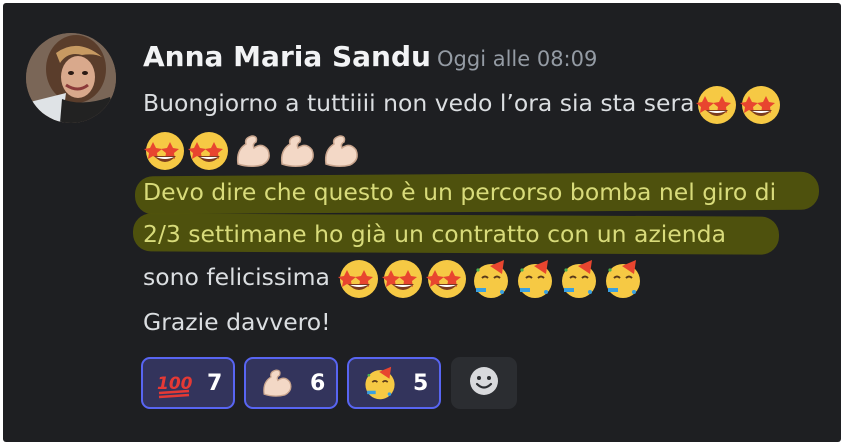  I want to click on message-line-emojis, so click(253, 151).